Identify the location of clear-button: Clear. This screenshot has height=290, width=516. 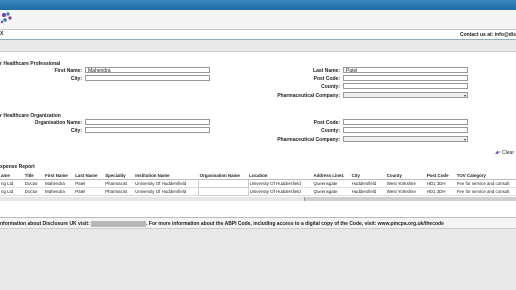
(504, 153).